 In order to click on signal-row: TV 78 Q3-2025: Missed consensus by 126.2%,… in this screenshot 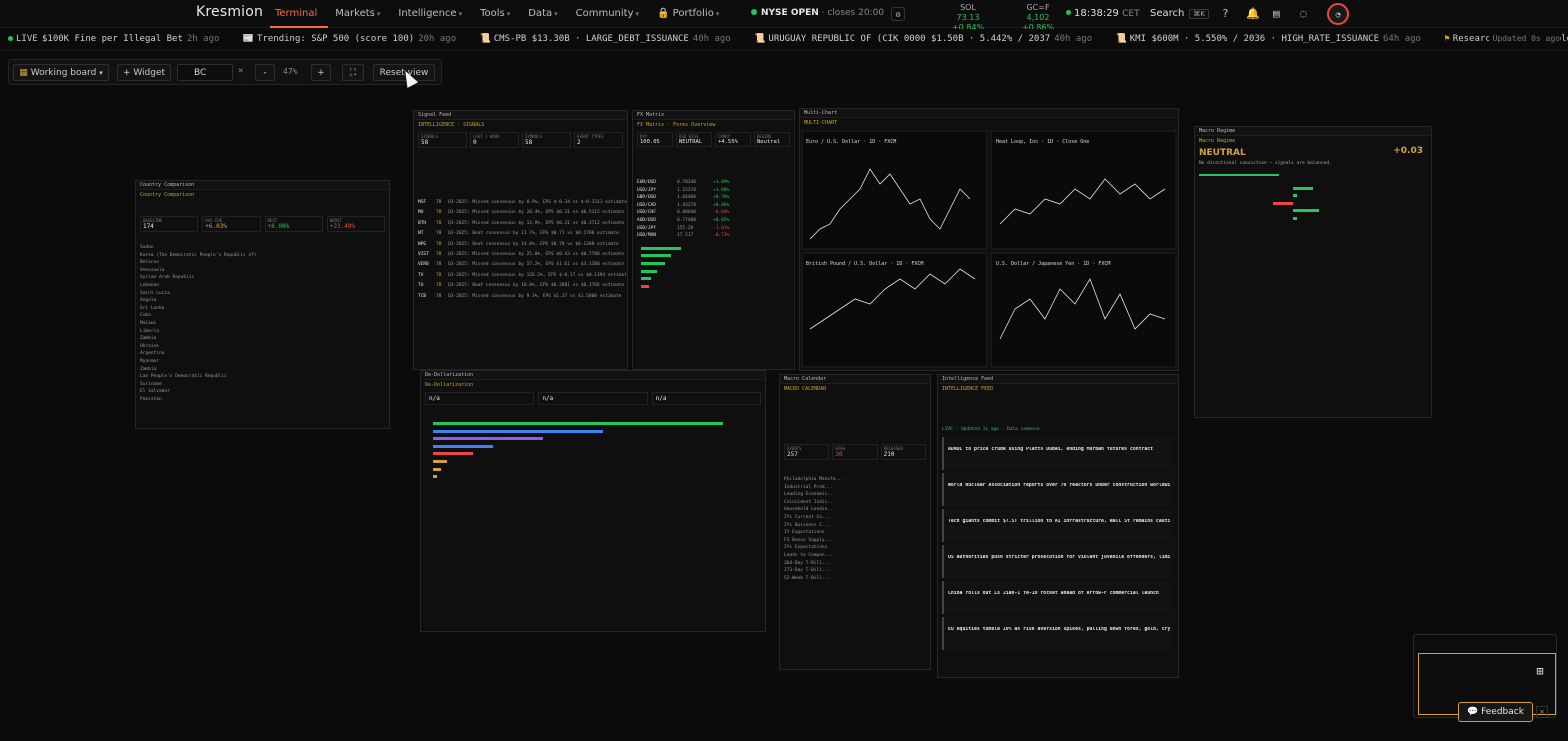, I will do `click(520, 276)`.